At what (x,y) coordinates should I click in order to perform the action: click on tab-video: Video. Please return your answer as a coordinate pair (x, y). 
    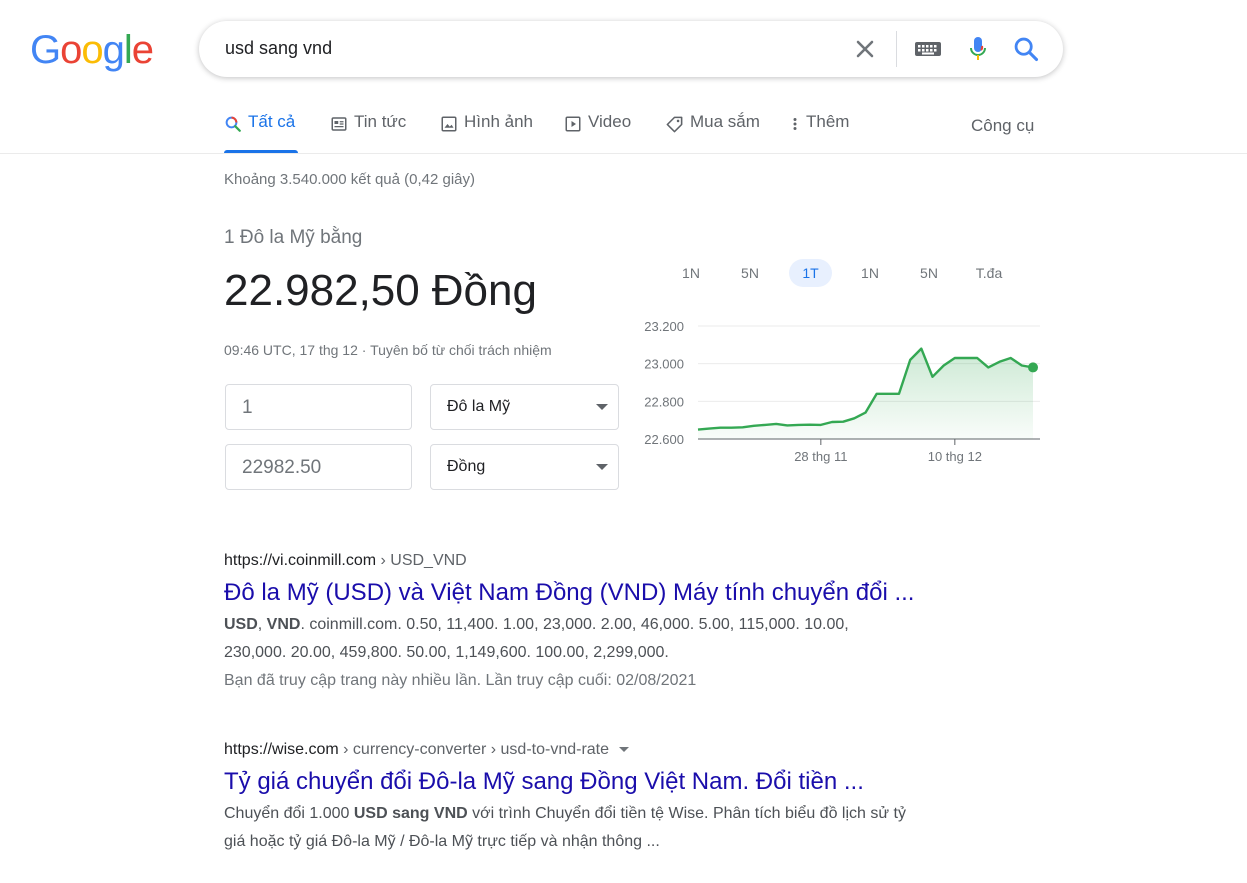
    Looking at the image, I should click on (597, 132).